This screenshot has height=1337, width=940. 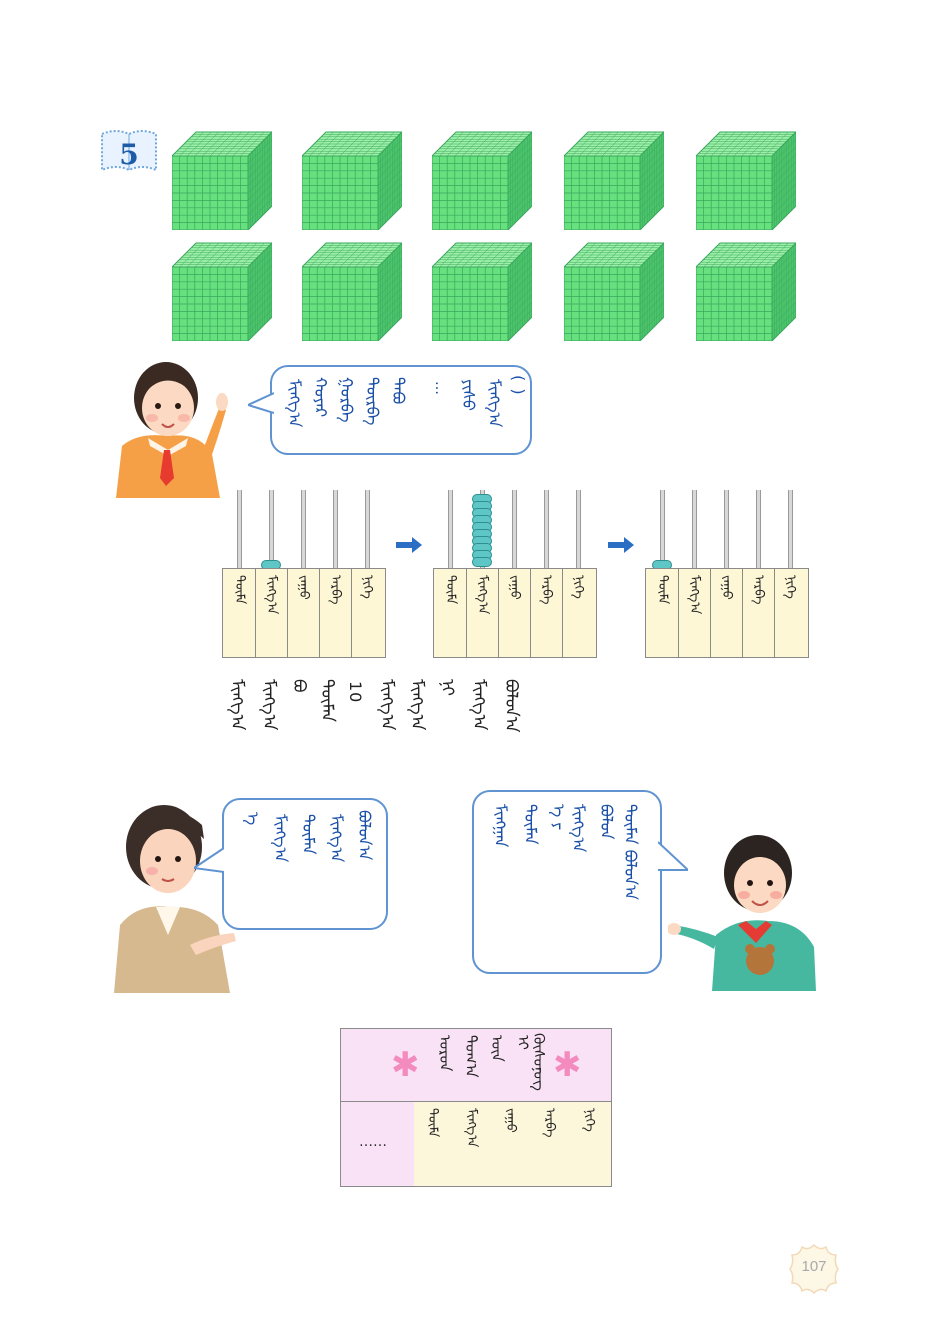 I want to click on teacher-illustration, so click(x=175, y=894).